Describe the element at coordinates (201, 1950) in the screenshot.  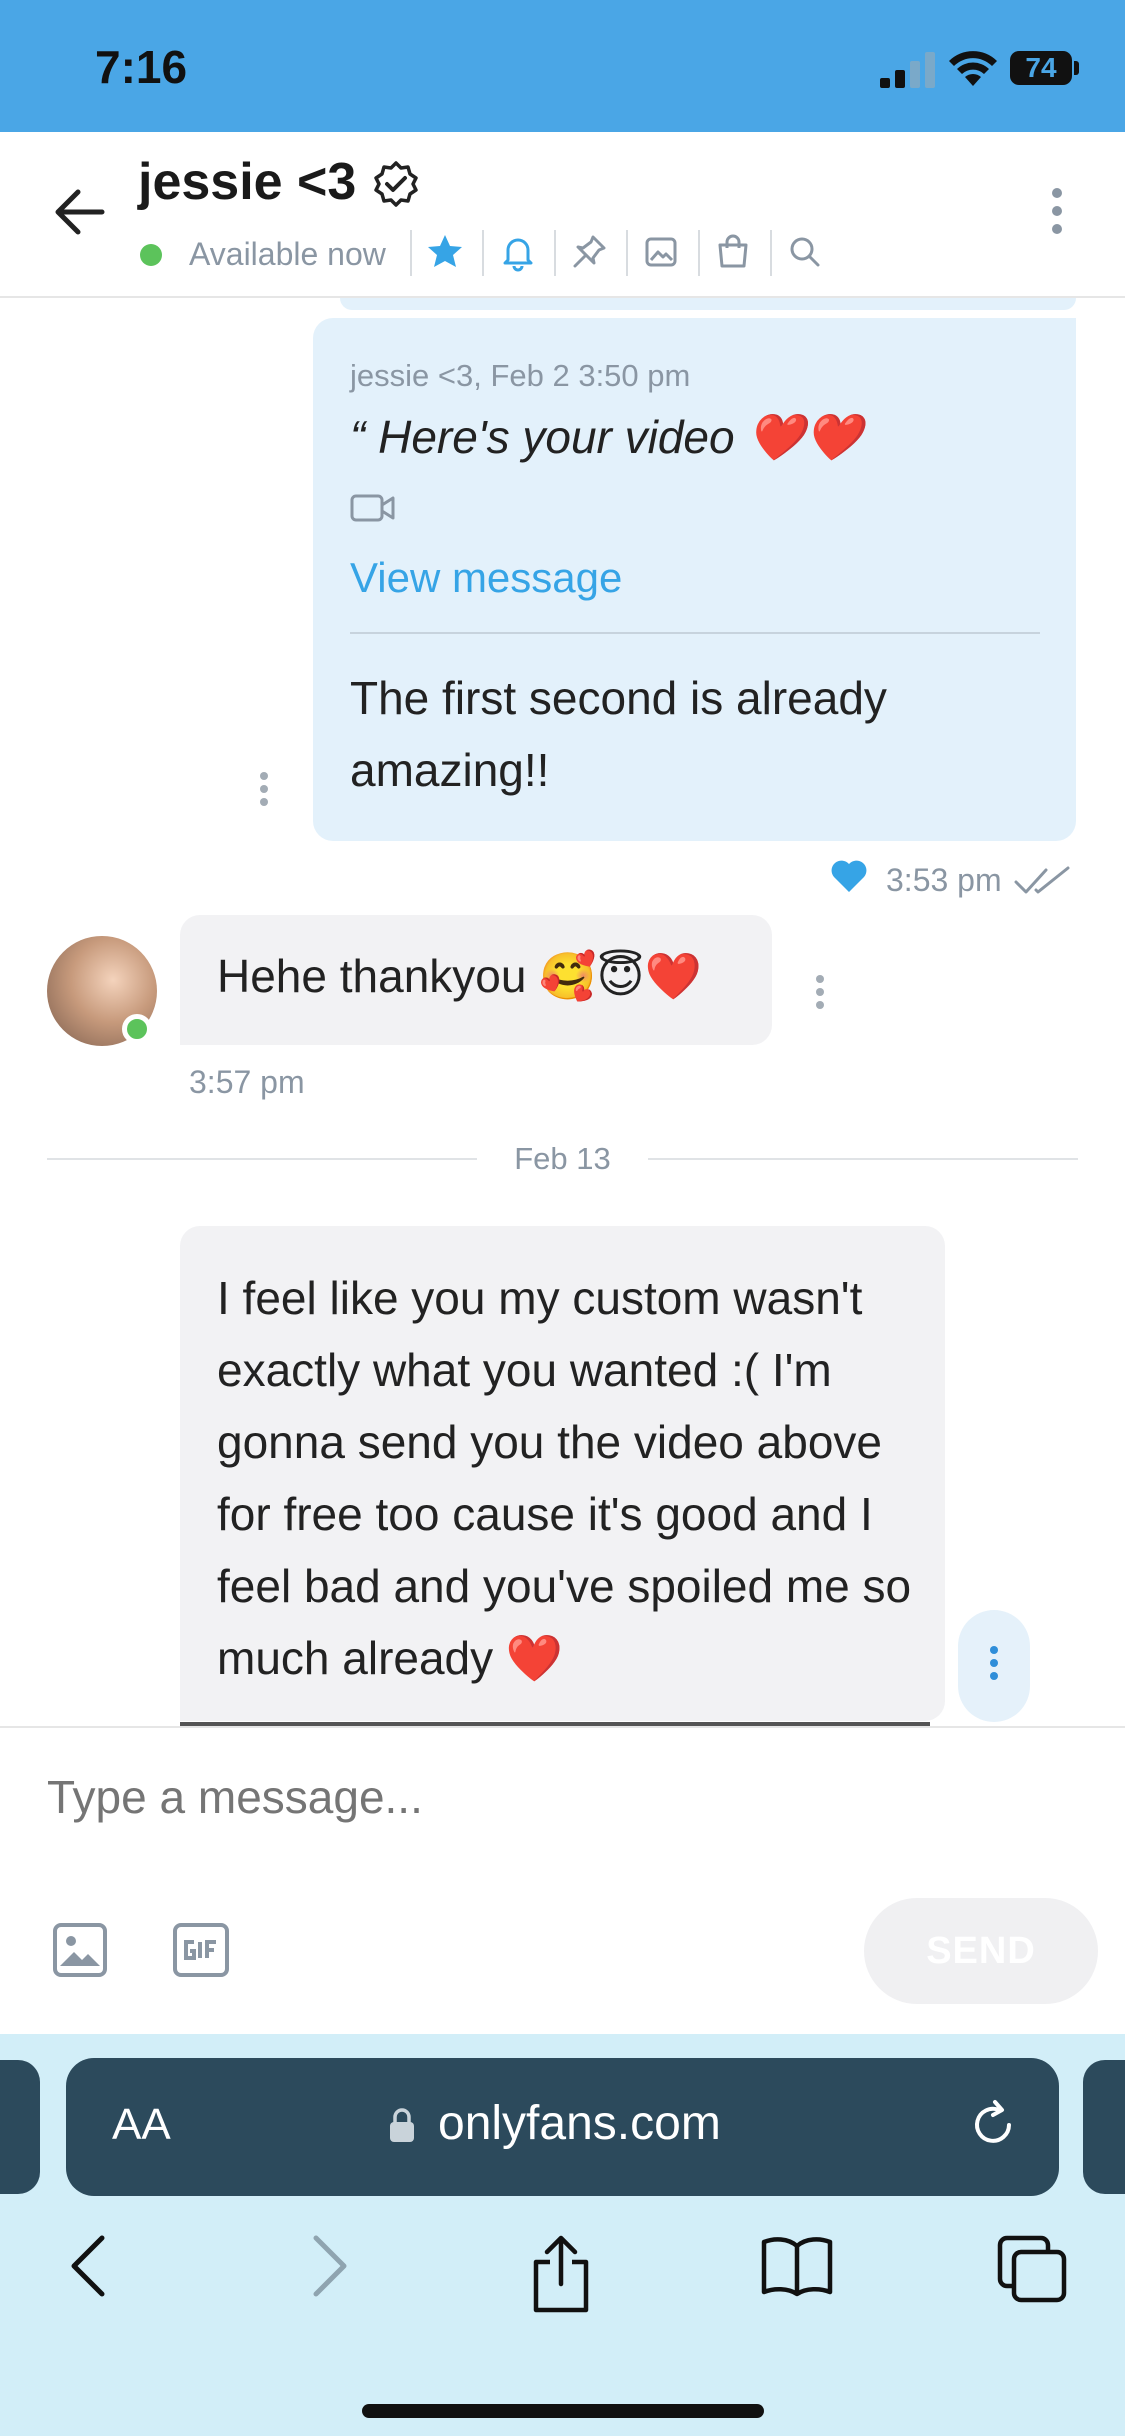
I see `gif-icon` at that location.